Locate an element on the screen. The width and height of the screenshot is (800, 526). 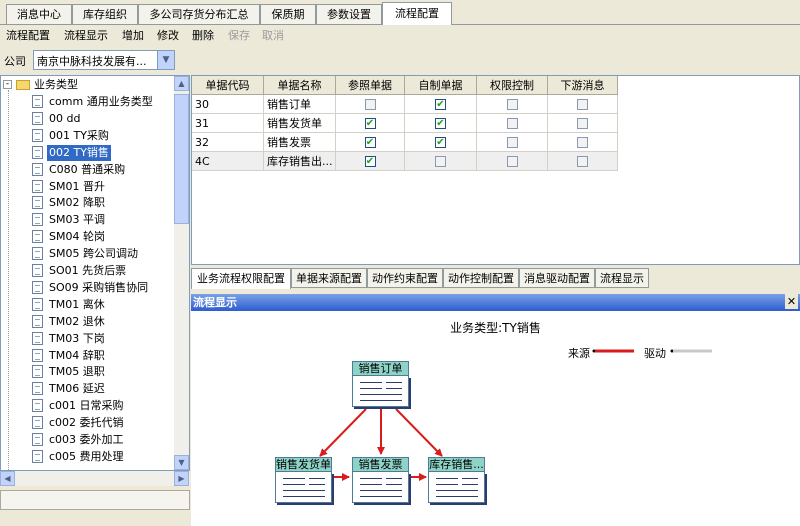
tab-message-driver: 消息驱动配置 is located at coordinates (557, 278).